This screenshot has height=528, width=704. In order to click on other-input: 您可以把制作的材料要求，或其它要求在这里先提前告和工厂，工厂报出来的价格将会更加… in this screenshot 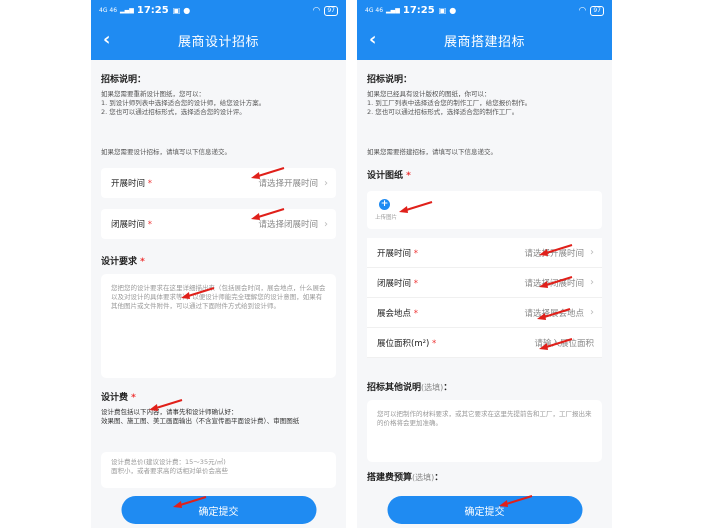, I will do `click(484, 431)`.